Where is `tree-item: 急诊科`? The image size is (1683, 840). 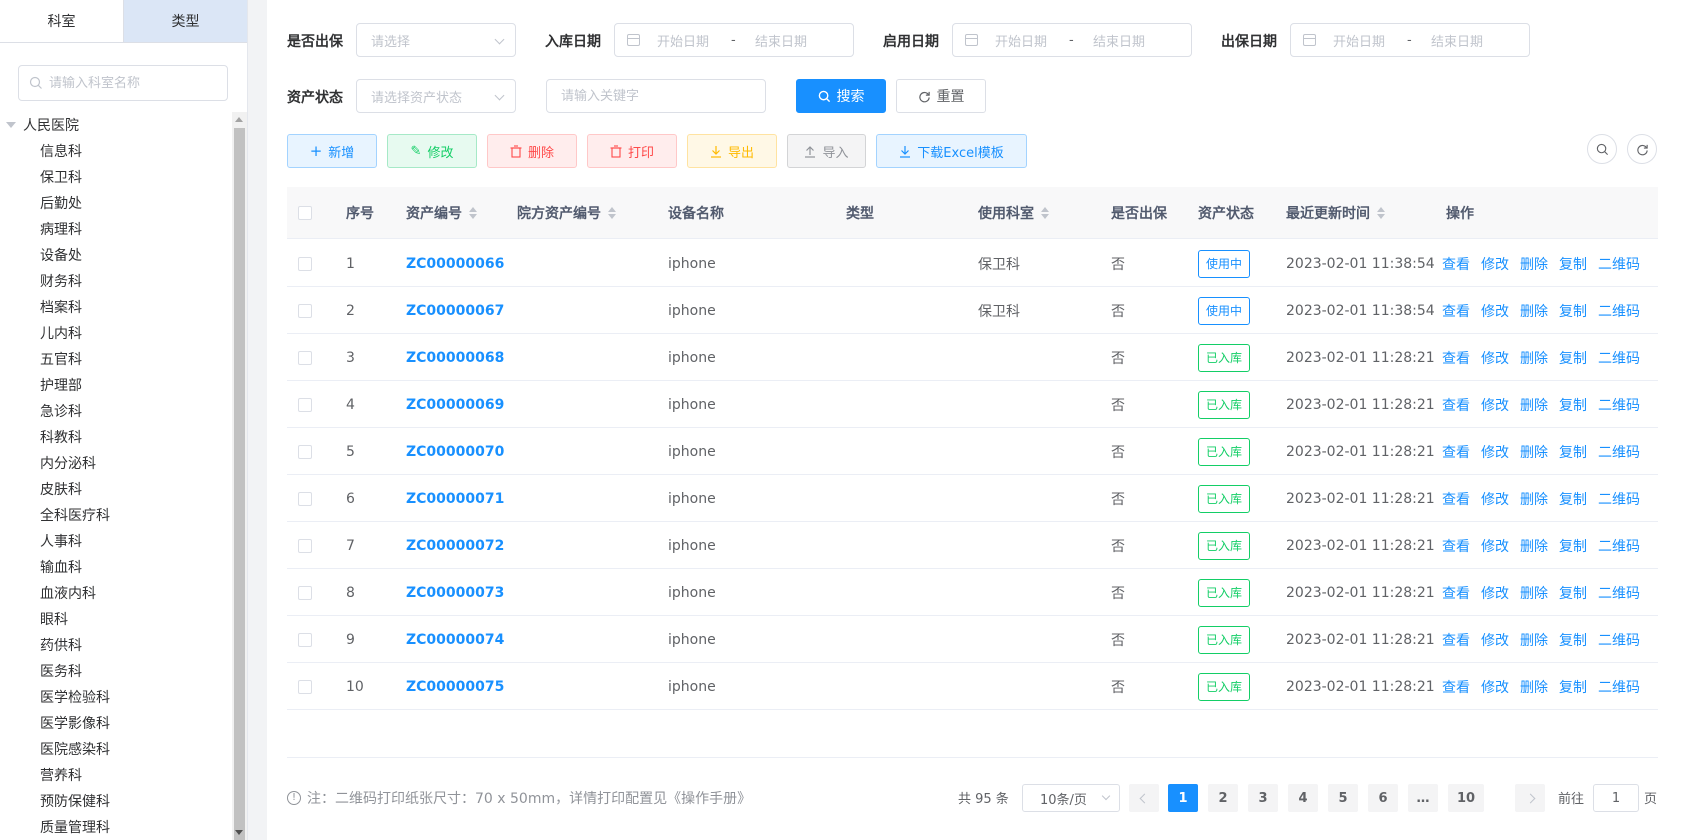
tree-item: 急诊科 is located at coordinates (116, 411).